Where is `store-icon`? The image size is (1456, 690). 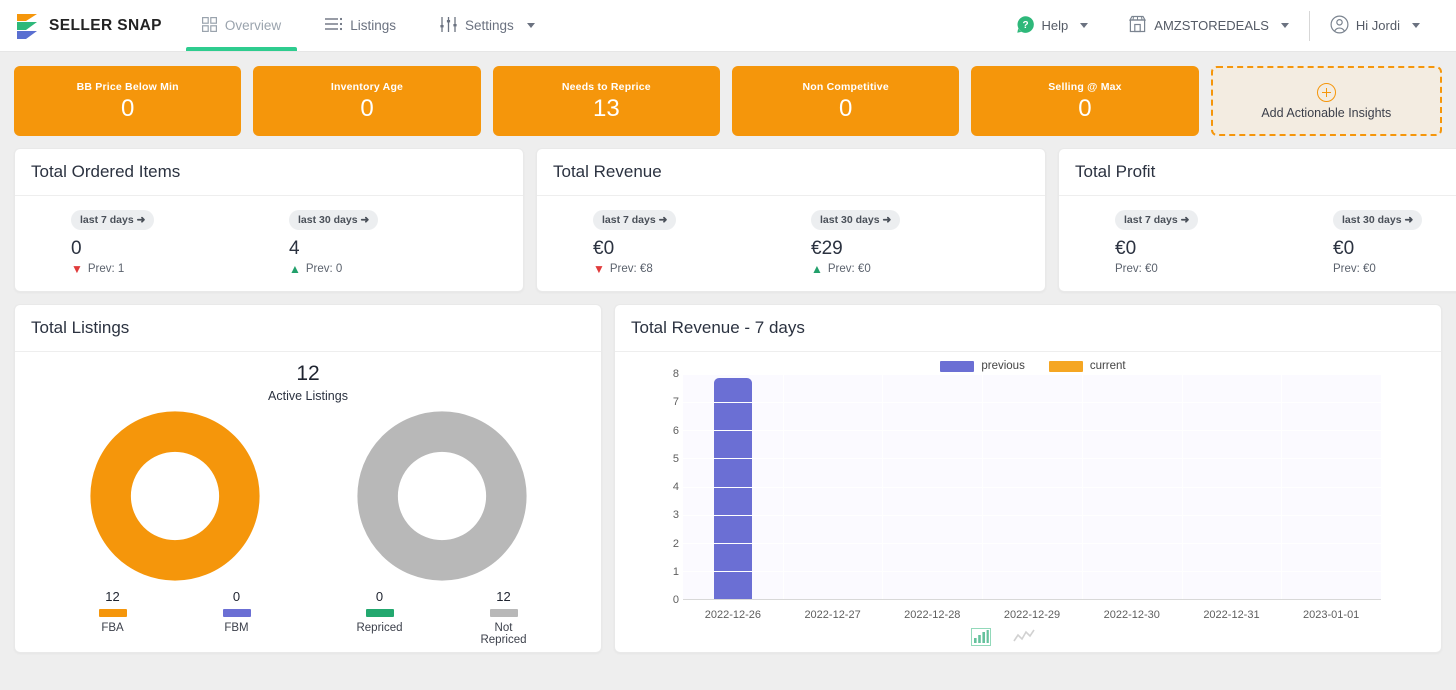
store-icon is located at coordinates (1137, 25).